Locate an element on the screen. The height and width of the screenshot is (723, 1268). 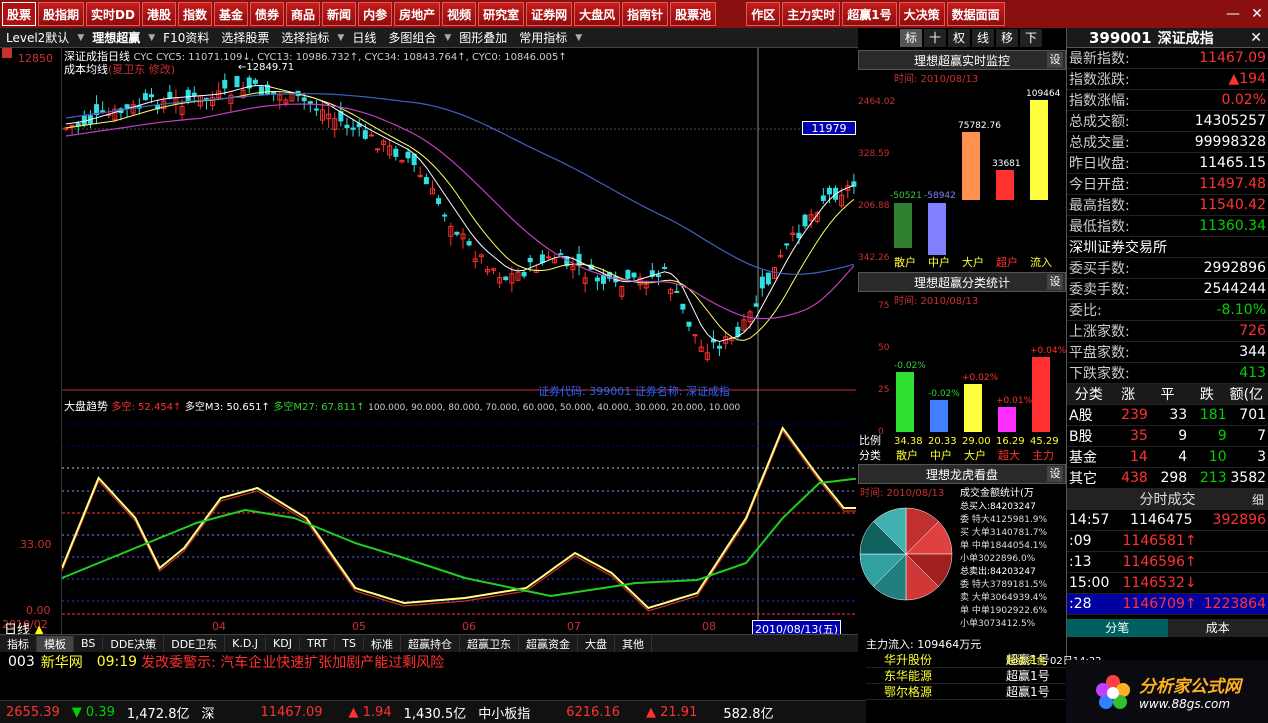
topbar-item-0: 股票 is located at coordinates (19, 14).